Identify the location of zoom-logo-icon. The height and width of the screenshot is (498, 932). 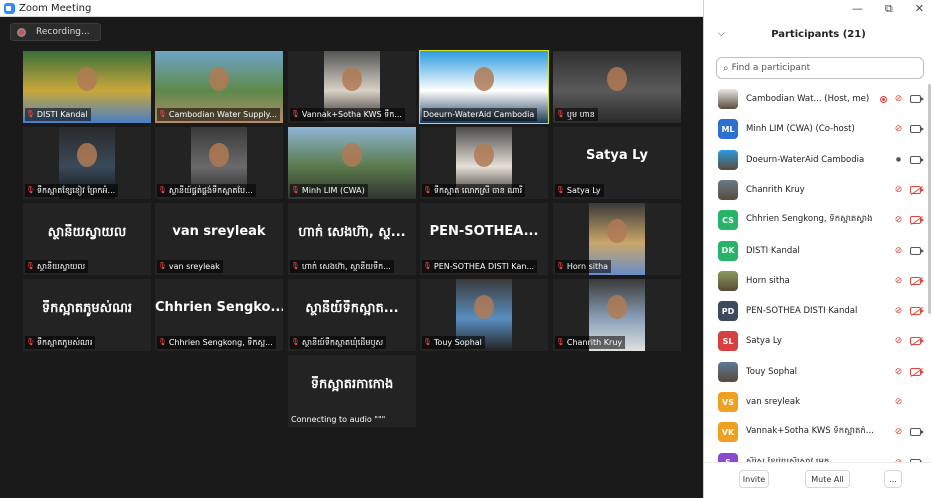
(9, 8).